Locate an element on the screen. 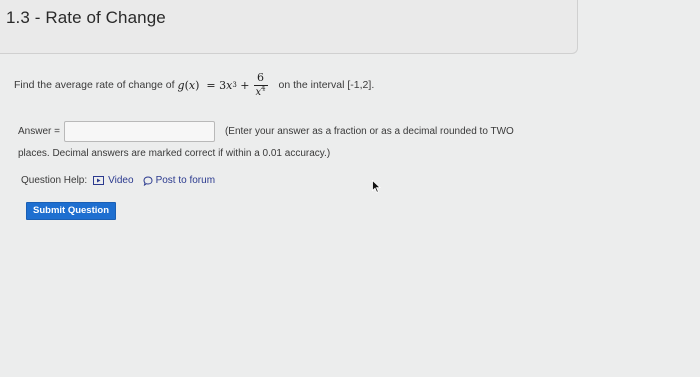 The width and height of the screenshot is (700, 377). plus-sign: + is located at coordinates (245, 85).